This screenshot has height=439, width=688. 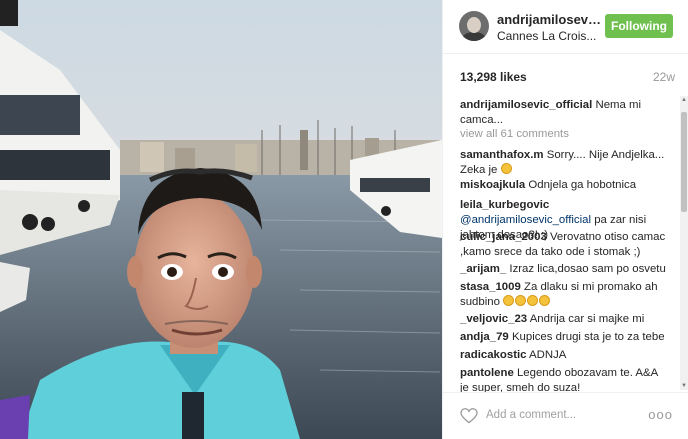 What do you see at coordinates (525, 220) in the screenshot?
I see `comment-mention: @andrijamilosevic_official` at bounding box center [525, 220].